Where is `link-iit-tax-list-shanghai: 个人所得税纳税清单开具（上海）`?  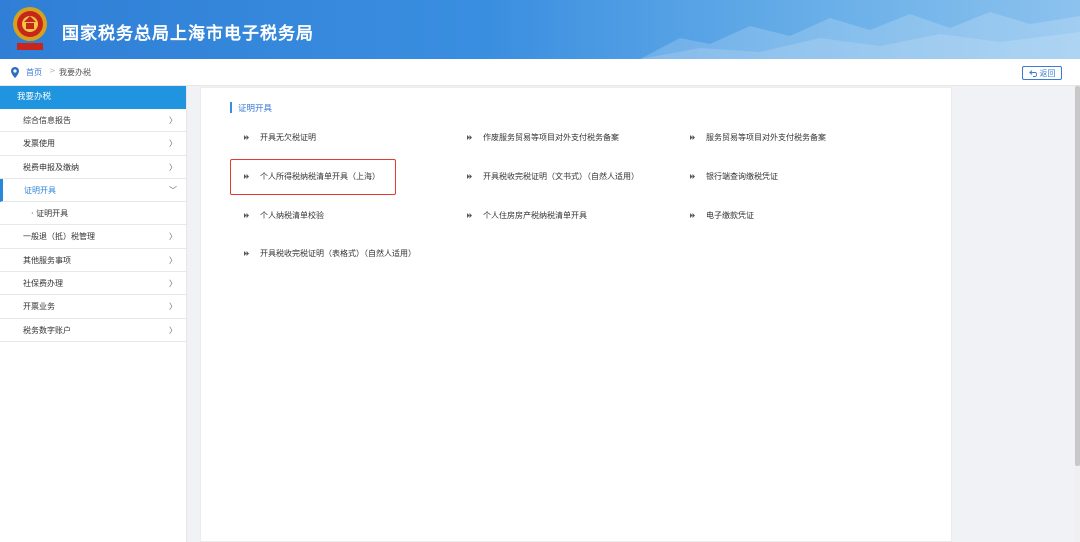
link-iit-tax-list-shanghai: 个人所得税纳税清单开具（上海） is located at coordinates (312, 176).